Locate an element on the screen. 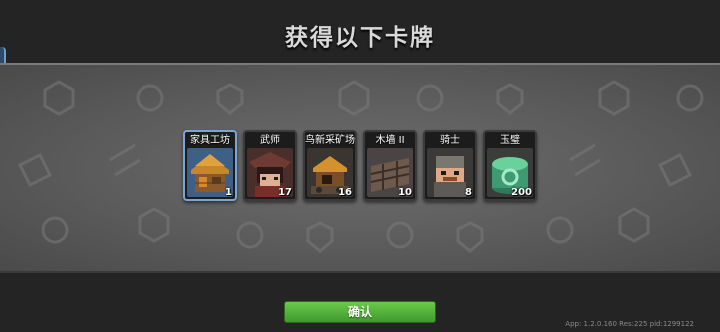 This screenshot has height=332, width=720. card-jade-disc: 玉璧 200 is located at coordinates (510, 165).